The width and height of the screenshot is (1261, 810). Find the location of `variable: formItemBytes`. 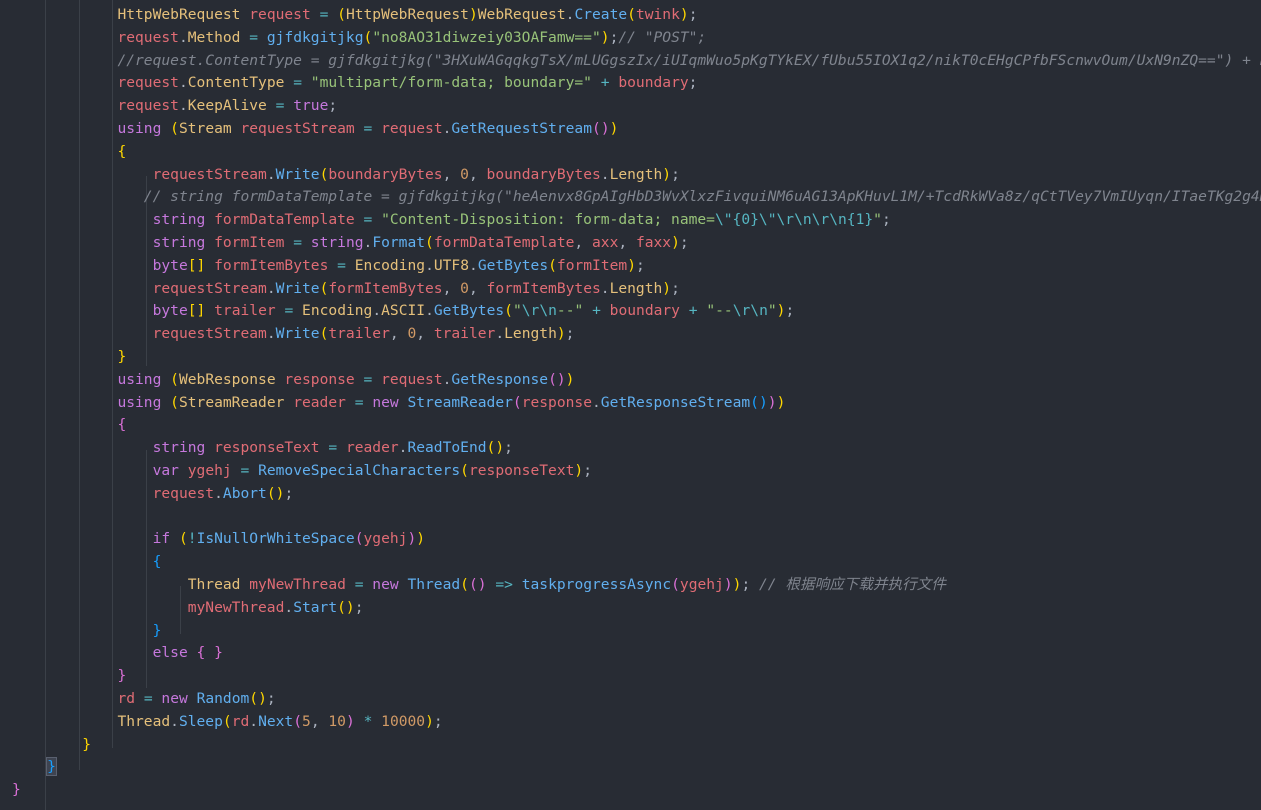

variable: formItemBytes is located at coordinates (385, 288).